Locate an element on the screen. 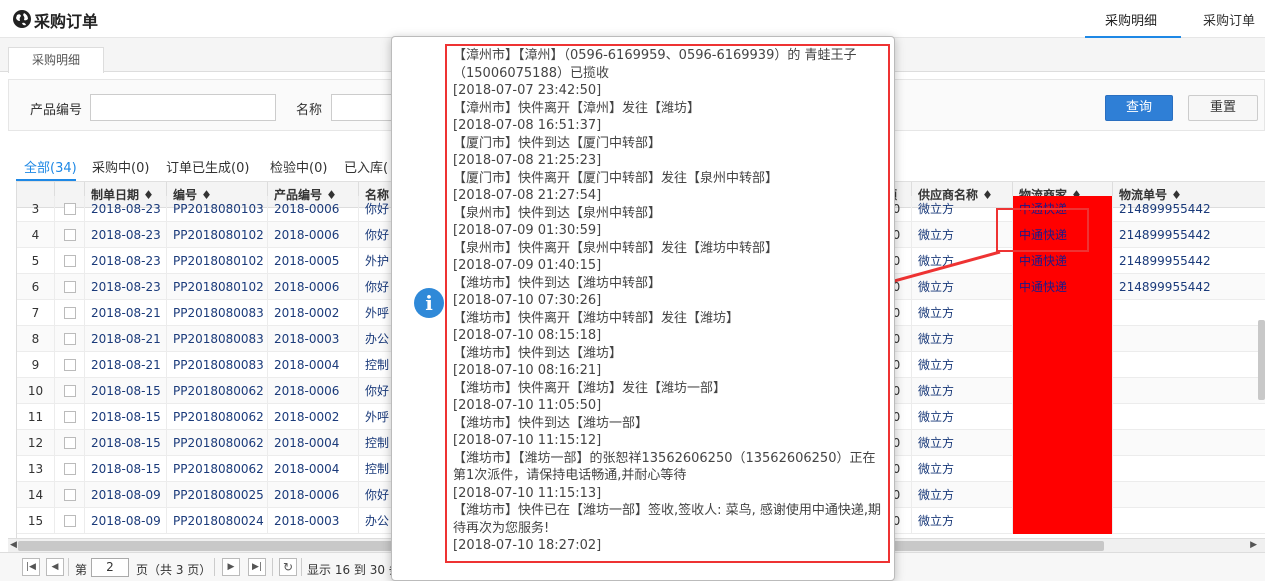 This screenshot has width=1265, height=581. page-label: 第 is located at coordinates (81, 570).